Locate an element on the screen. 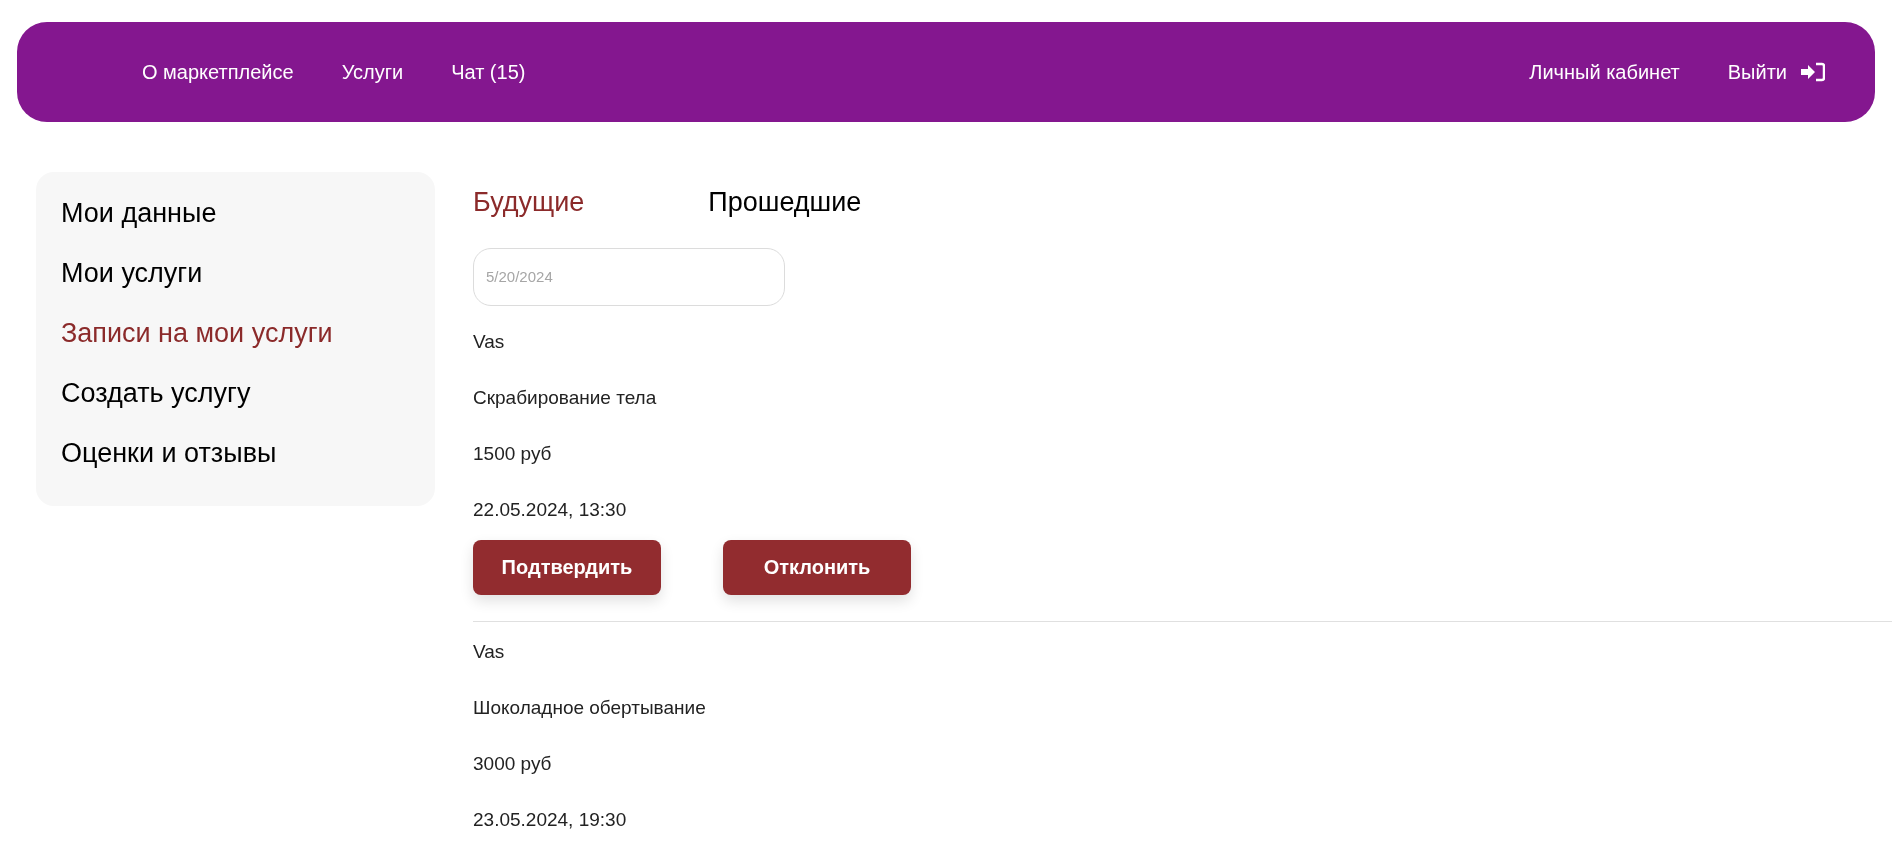 The width and height of the screenshot is (1892, 857). logout-link: Выйти is located at coordinates (1776, 72).